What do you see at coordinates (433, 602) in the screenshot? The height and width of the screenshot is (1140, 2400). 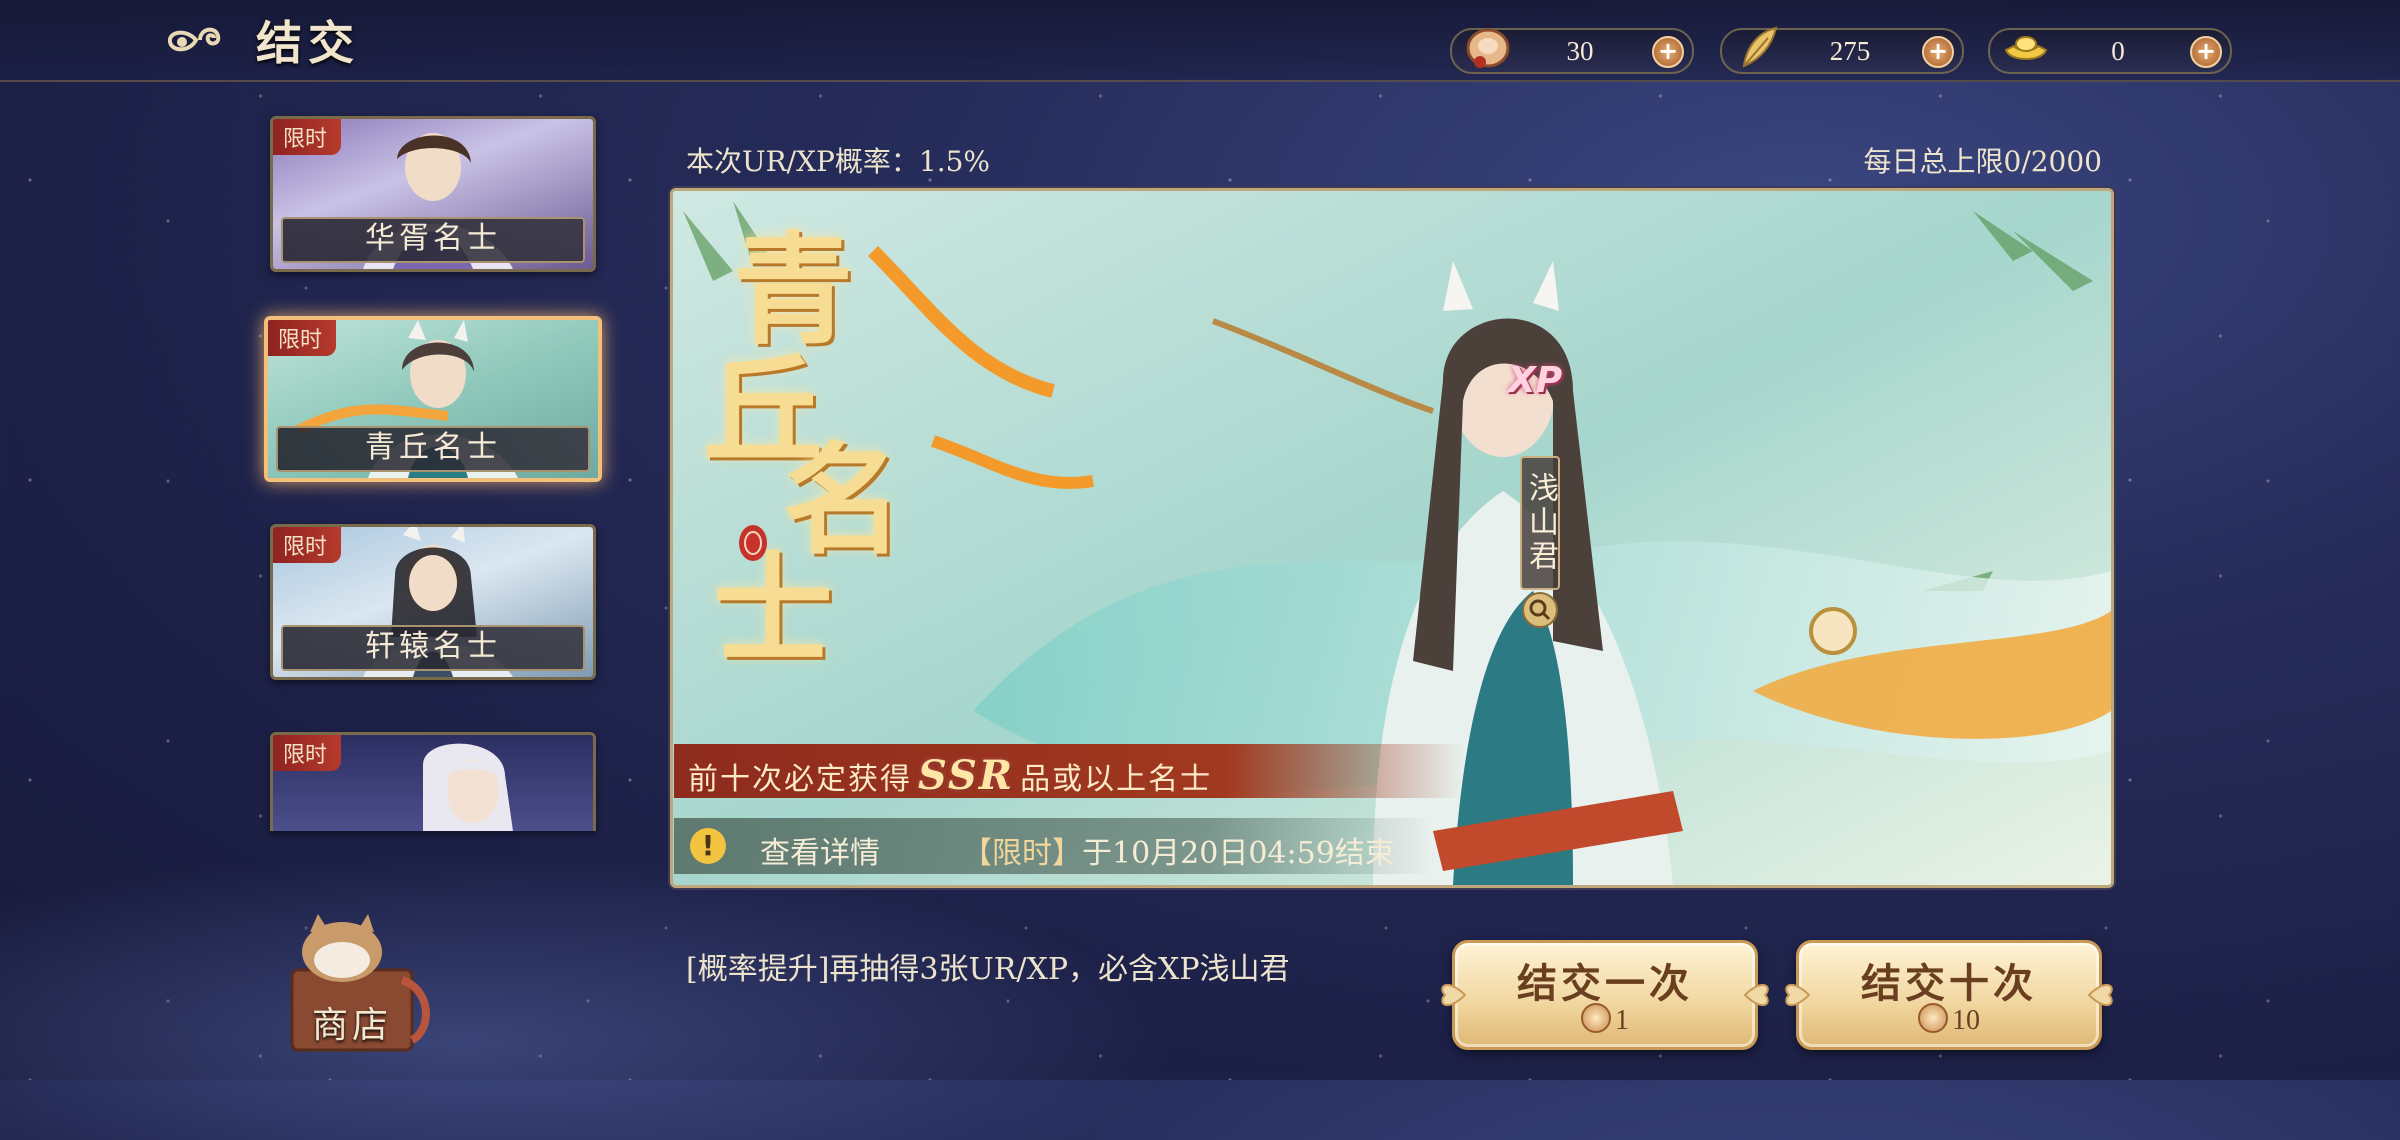 I see `banner-xuanyuan: 限时 轩辕名士` at bounding box center [433, 602].